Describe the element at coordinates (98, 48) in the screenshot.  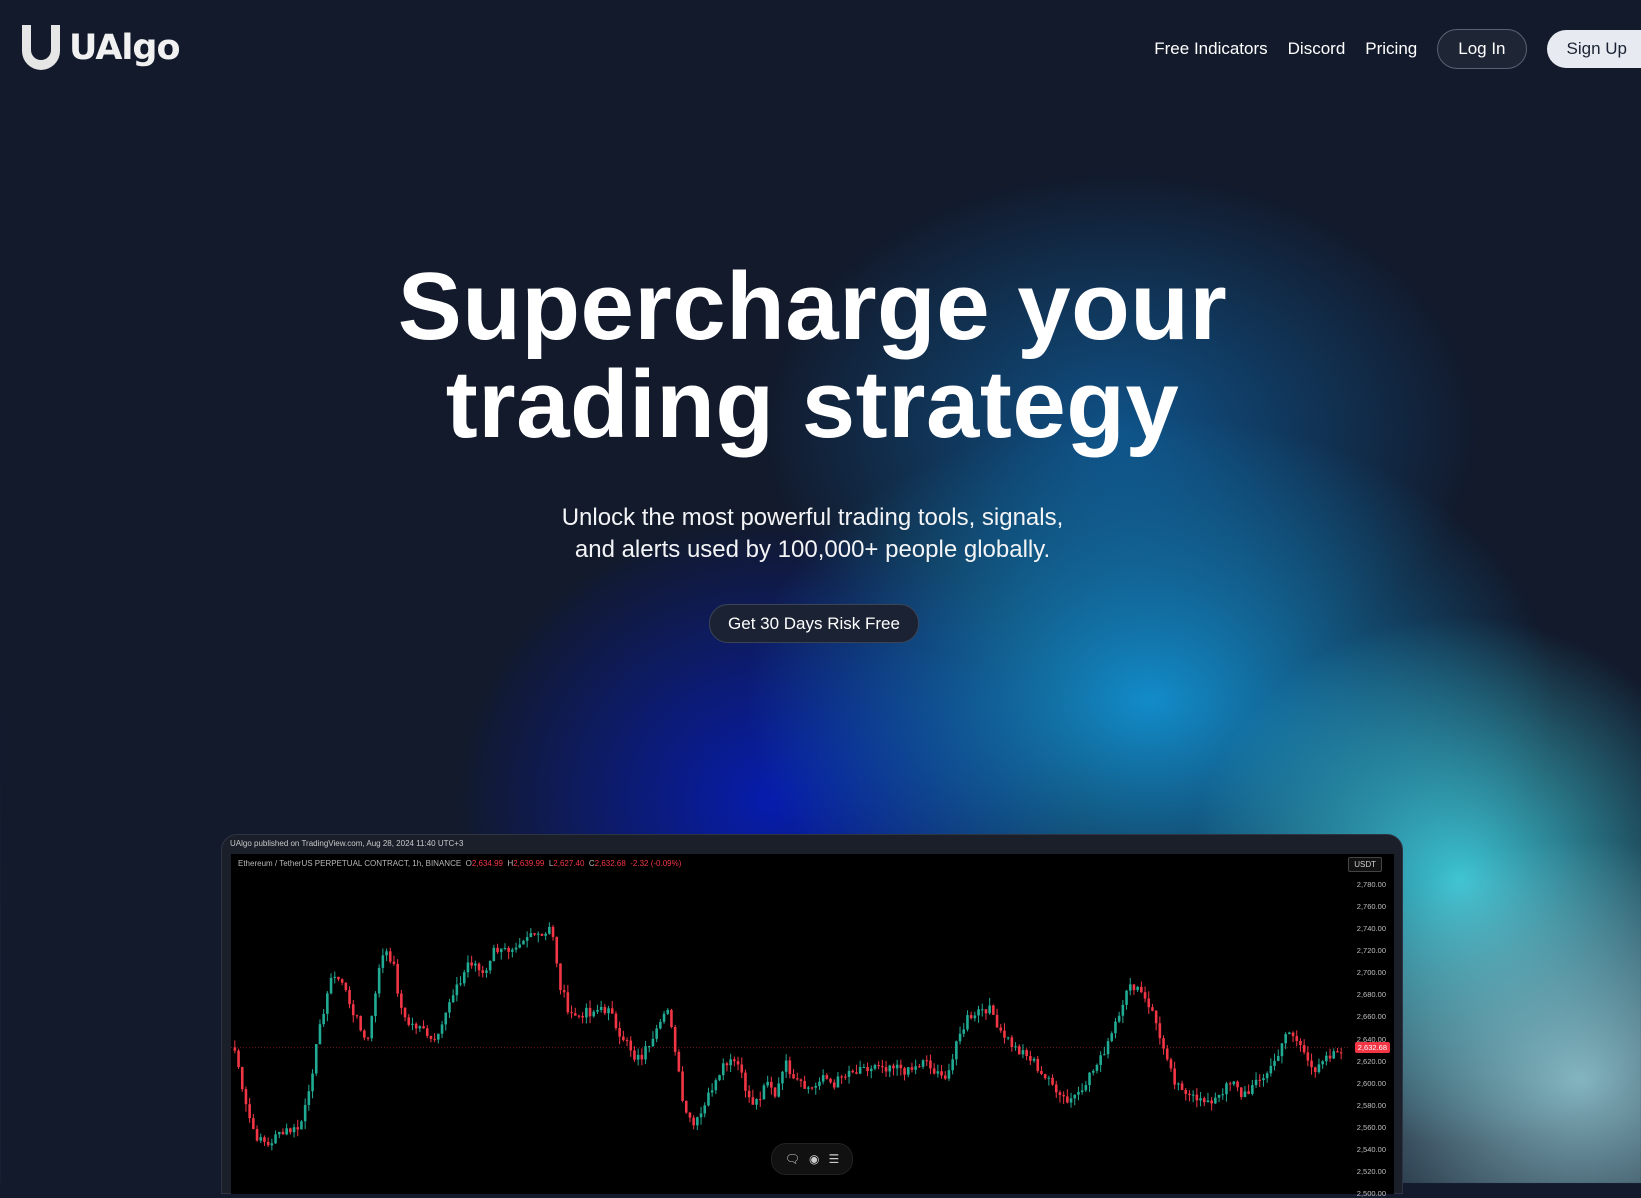
I see `brand-logo: UAlgo` at that location.